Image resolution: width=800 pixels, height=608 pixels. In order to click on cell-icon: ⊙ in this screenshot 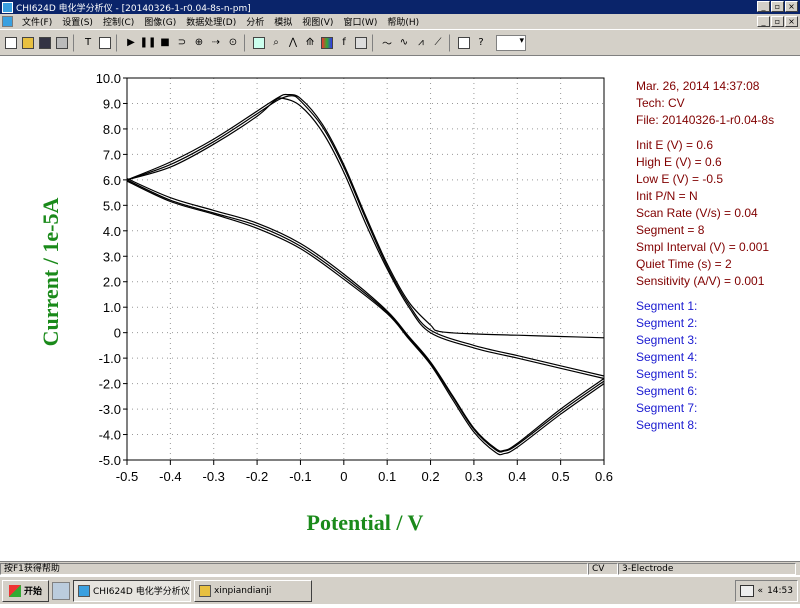, I will do `click(233, 43)`.